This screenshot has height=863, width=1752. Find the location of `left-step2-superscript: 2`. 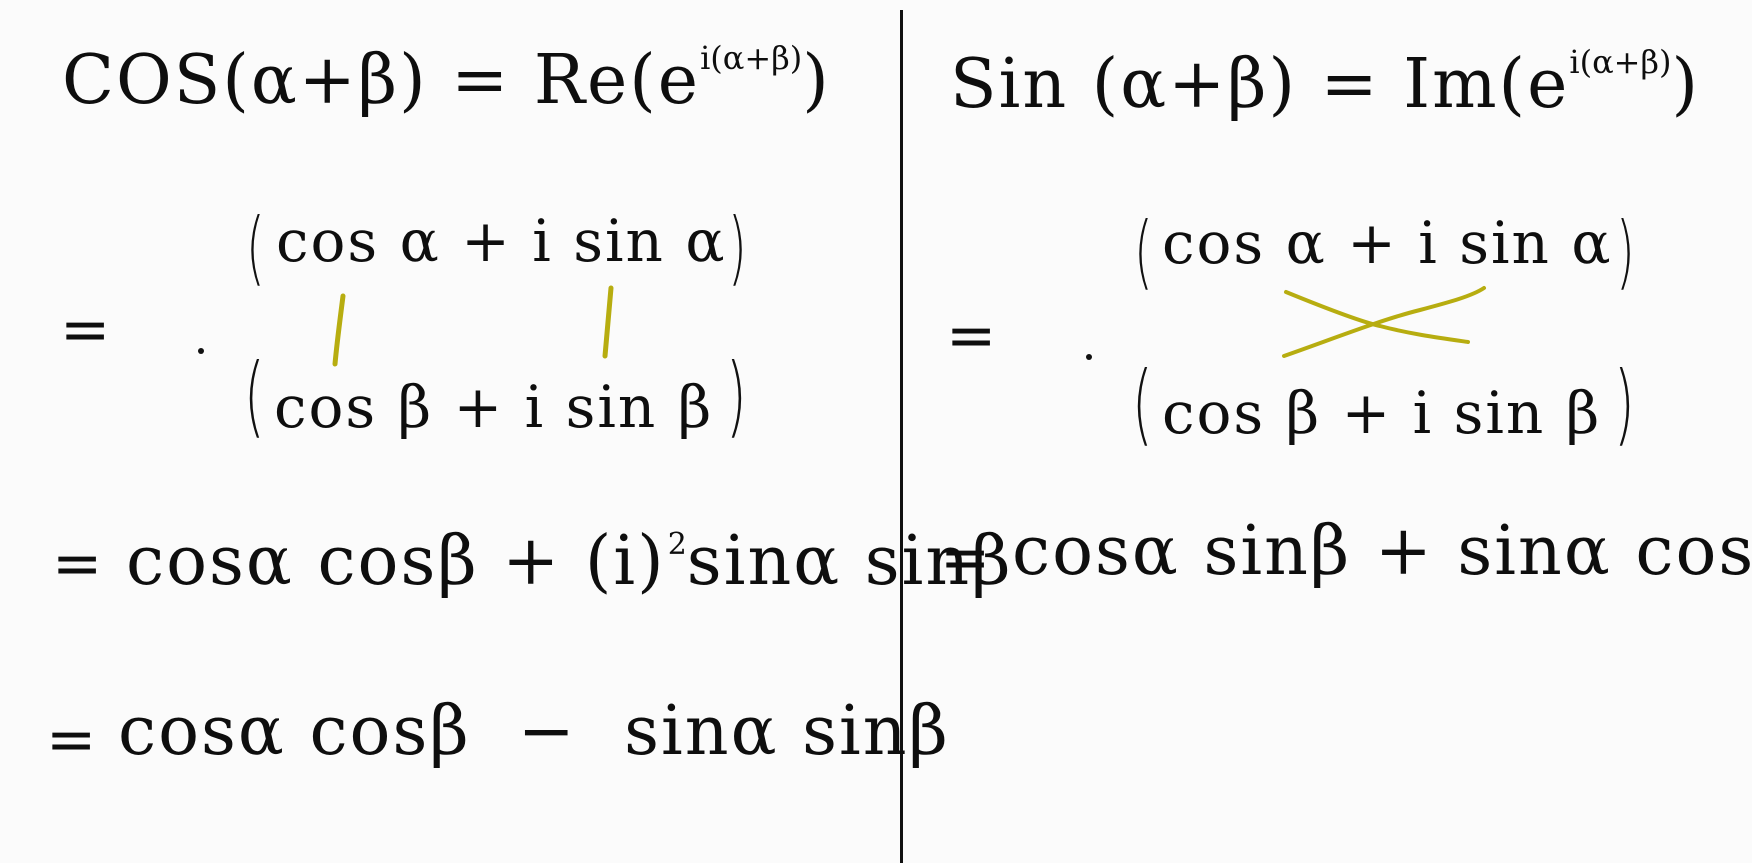

left-step2-superscript: 2 is located at coordinates (677, 544).